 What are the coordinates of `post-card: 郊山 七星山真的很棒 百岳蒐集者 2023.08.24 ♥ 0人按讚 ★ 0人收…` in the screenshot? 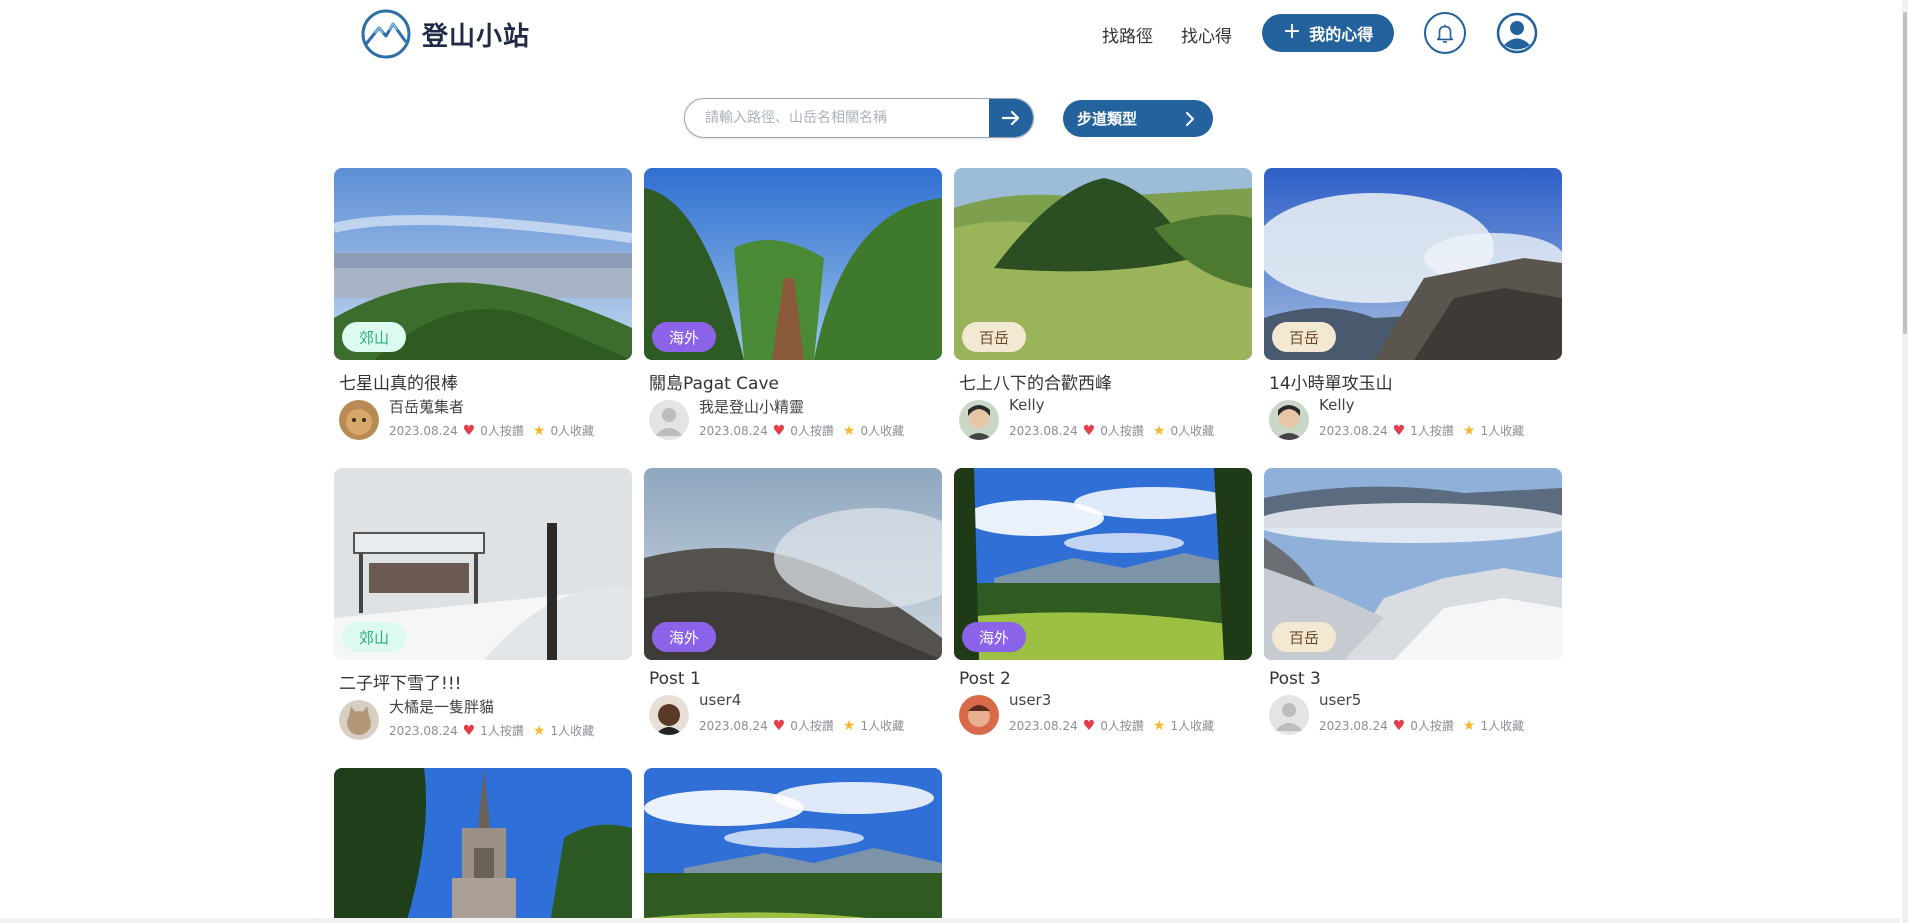 It's located at (483, 304).